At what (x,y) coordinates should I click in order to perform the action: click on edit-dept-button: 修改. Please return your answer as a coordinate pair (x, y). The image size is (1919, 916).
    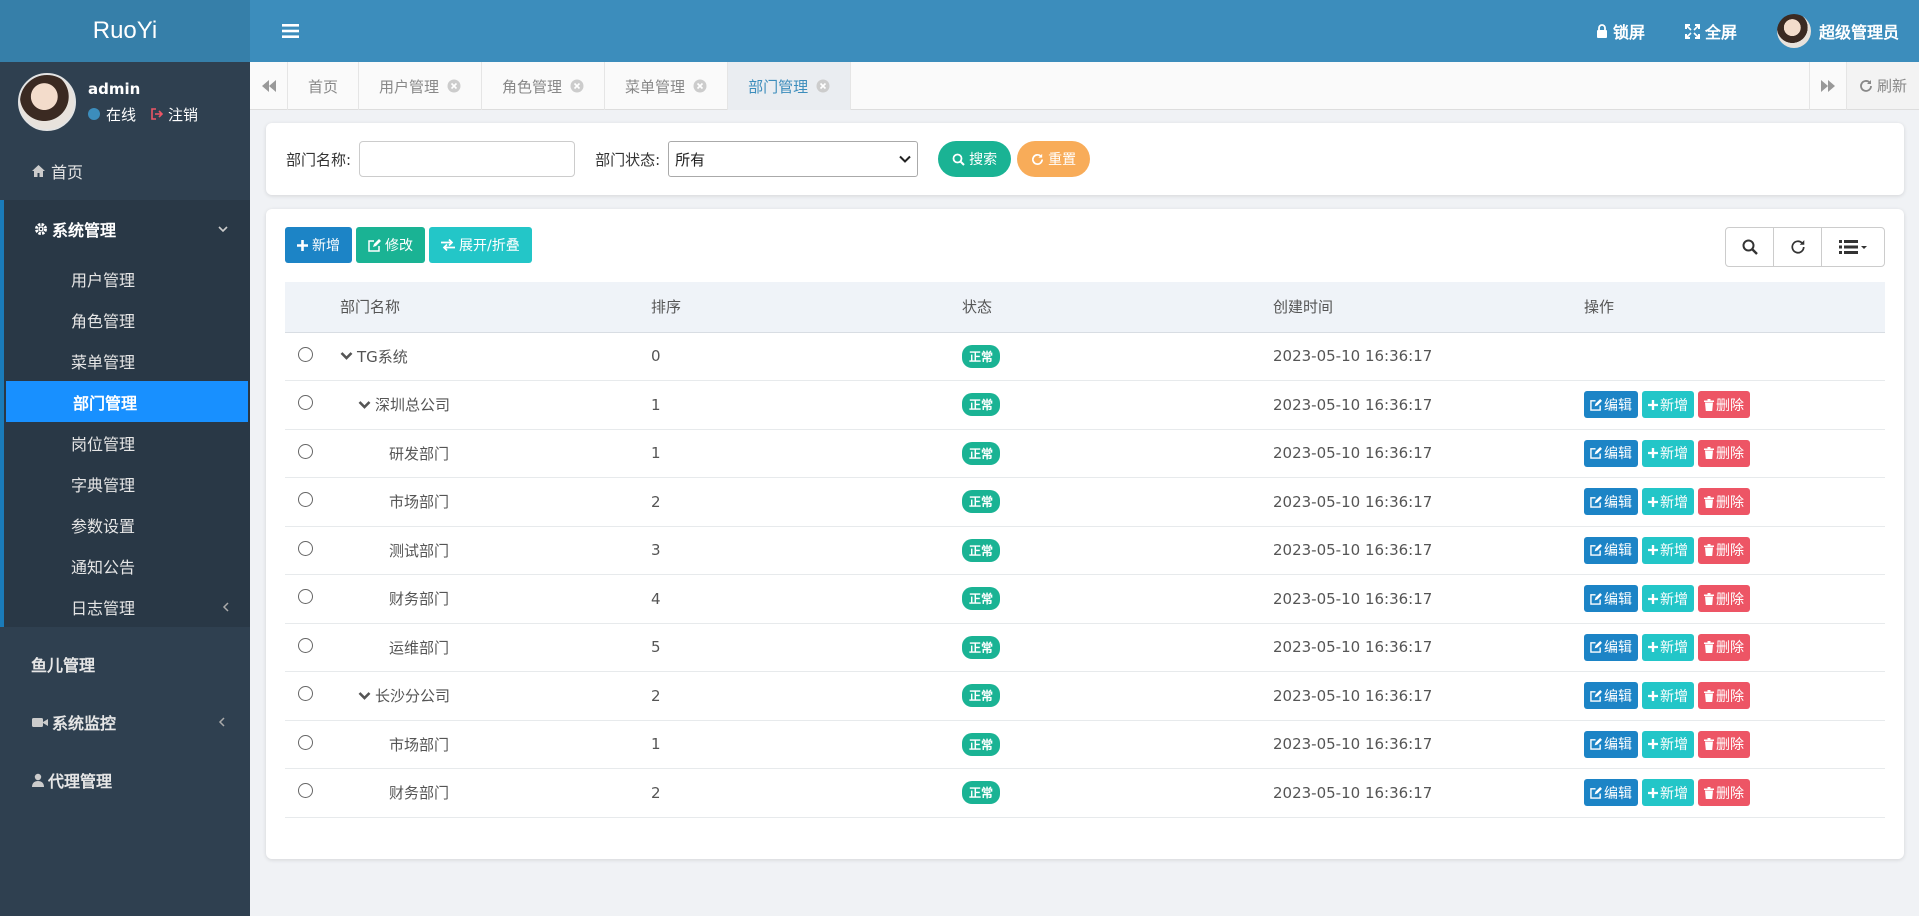
    Looking at the image, I should click on (390, 245).